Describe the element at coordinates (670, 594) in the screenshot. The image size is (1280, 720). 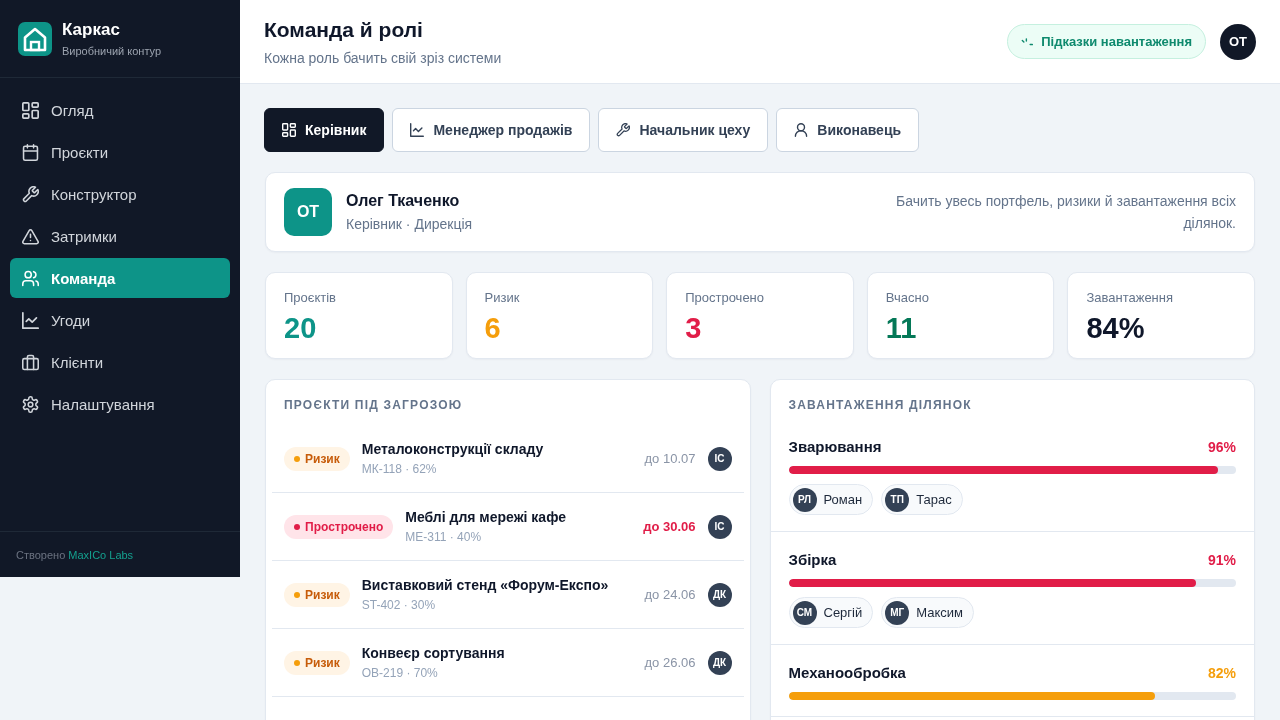
I see `due-date: до 24.06` at that location.